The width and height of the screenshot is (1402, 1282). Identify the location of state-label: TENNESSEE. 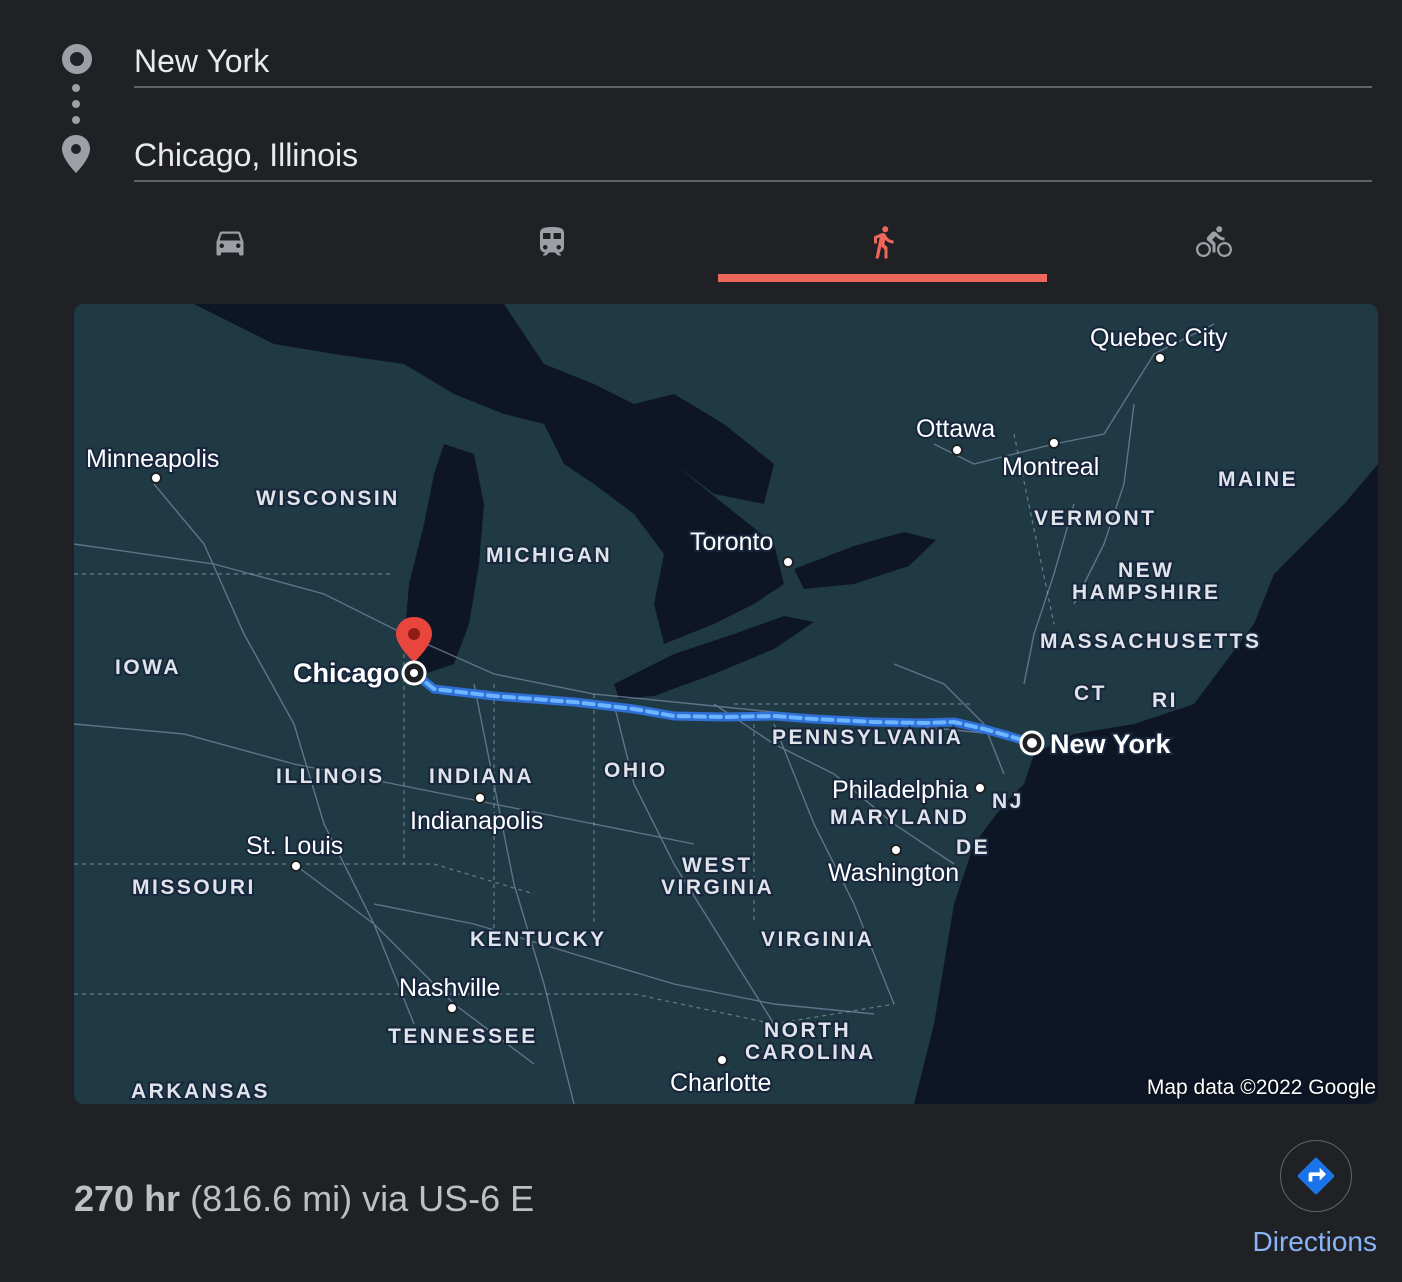
(463, 1036).